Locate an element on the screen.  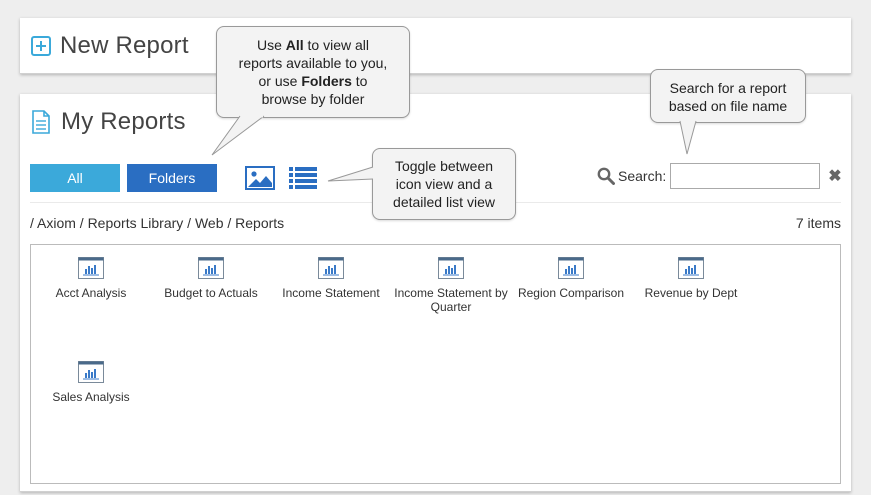
report-name: Budget to Actuals is located at coordinates (211, 293).